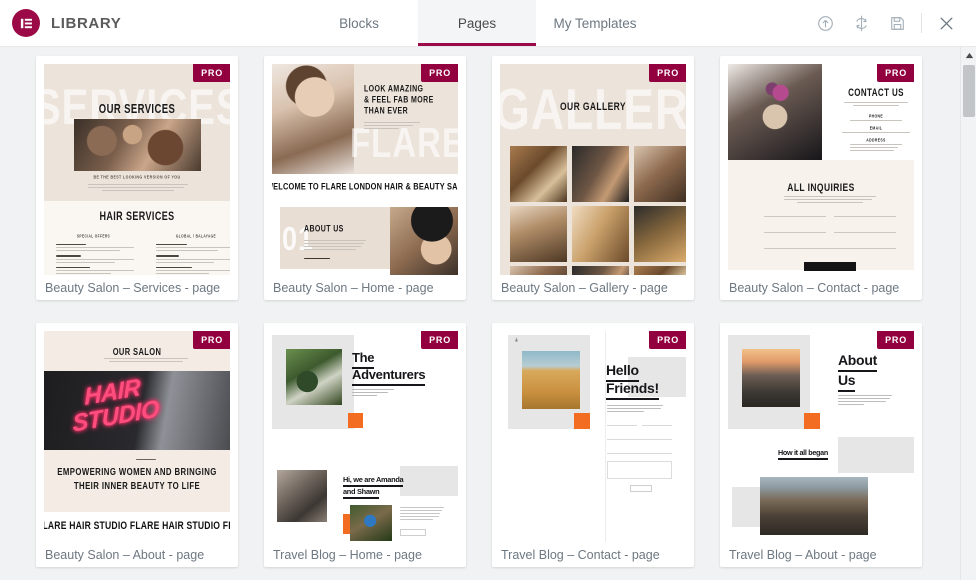 The image size is (976, 580). Describe the element at coordinates (821, 215) in the screenshot. I see `inquiries-section` at that location.